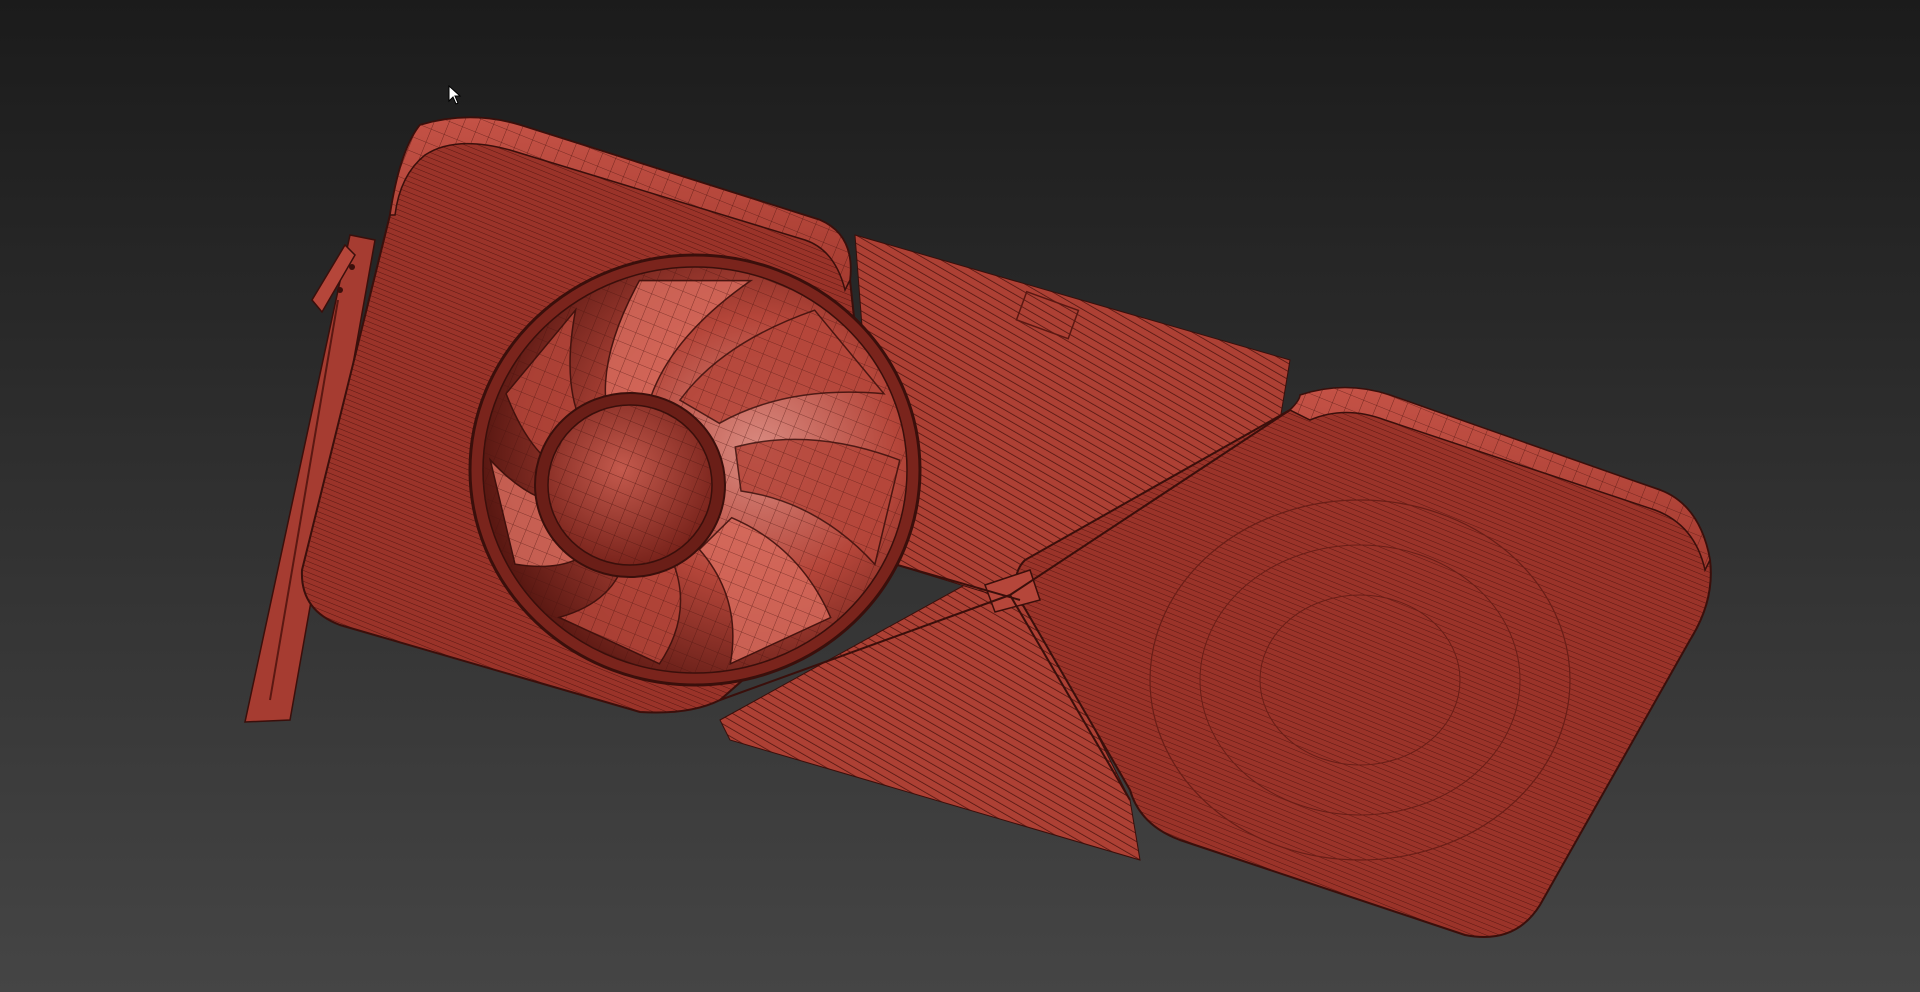 The height and width of the screenshot is (992, 1920). Describe the element at coordinates (455, 95) in the screenshot. I see `arrow-pointer-icon` at that location.